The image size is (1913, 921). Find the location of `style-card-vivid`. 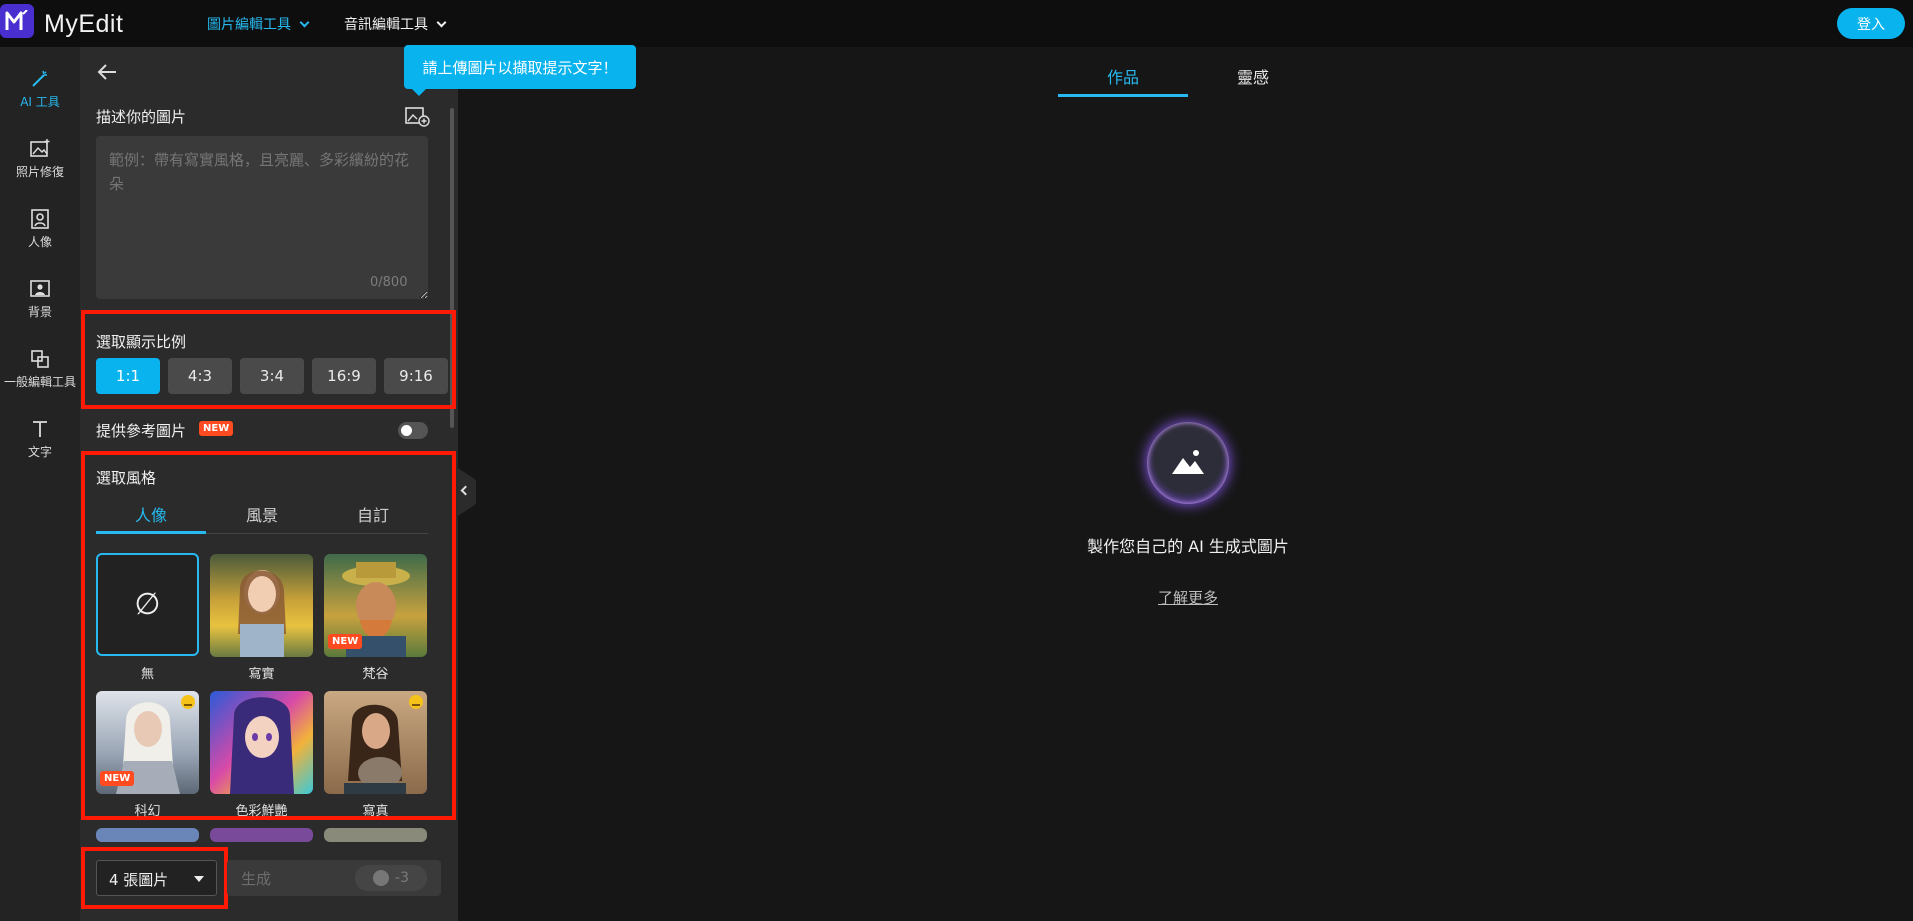

style-card-vivid is located at coordinates (261, 742).